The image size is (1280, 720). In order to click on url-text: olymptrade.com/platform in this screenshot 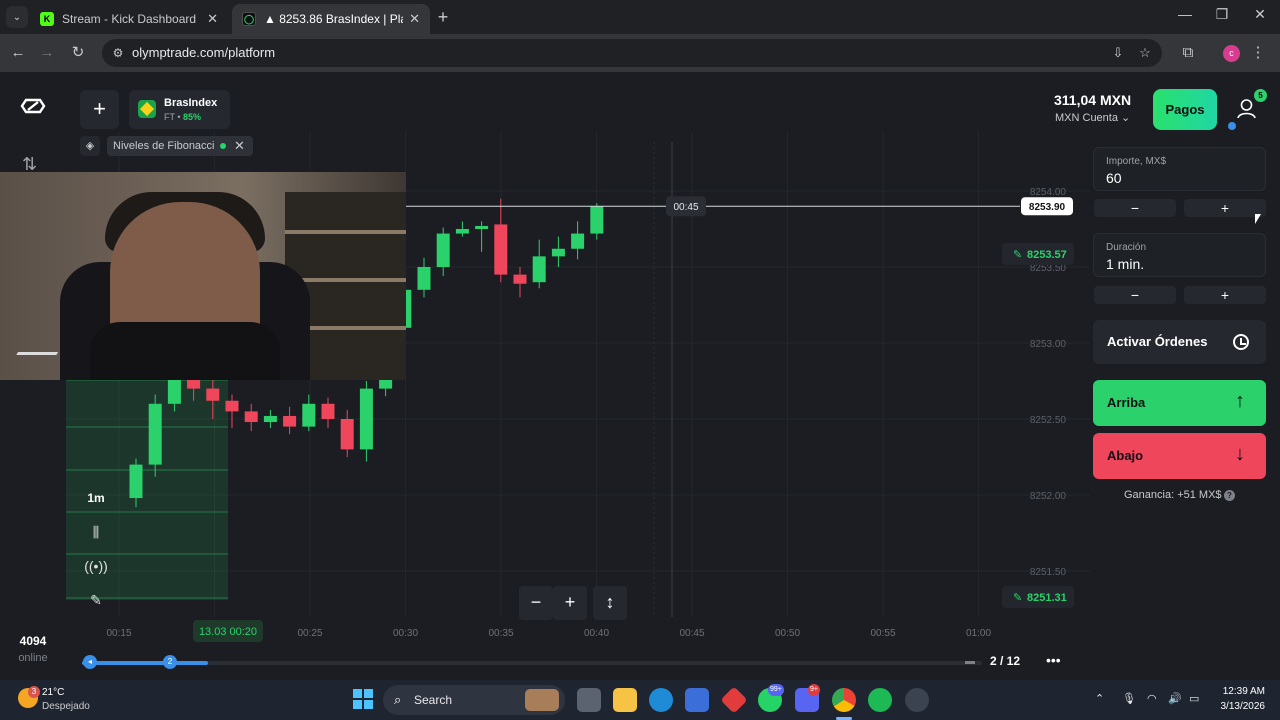, I will do `click(204, 52)`.